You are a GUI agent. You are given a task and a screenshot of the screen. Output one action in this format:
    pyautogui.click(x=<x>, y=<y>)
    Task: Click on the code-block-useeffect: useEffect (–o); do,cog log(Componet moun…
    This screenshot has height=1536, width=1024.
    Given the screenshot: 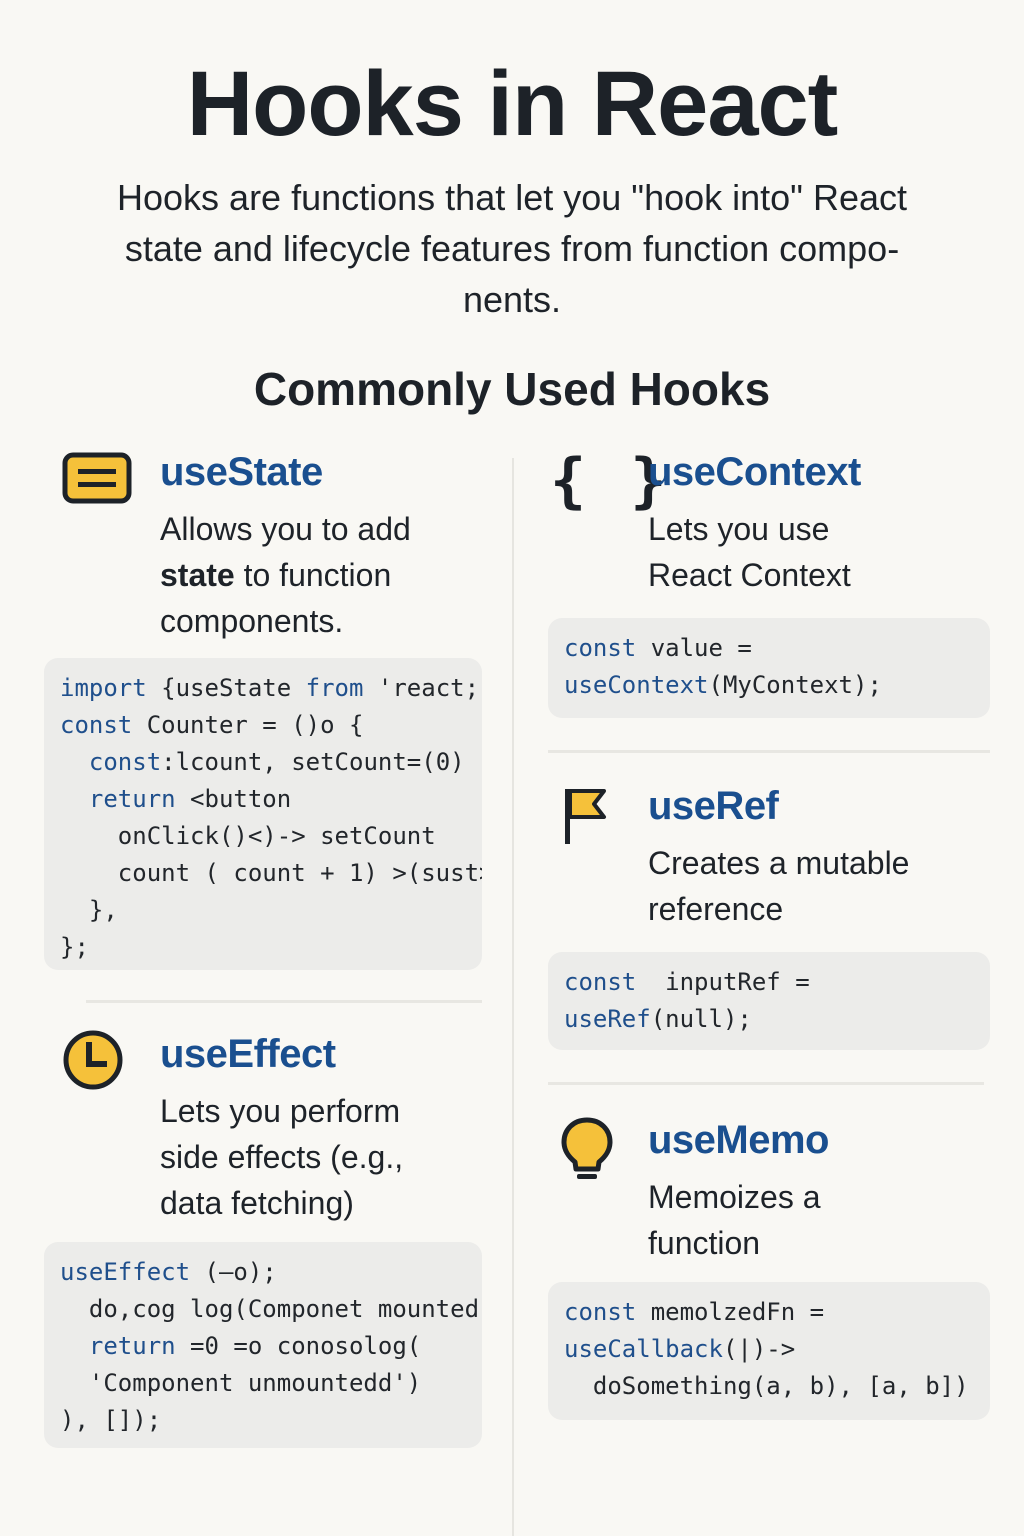 What is the action you would take?
    pyautogui.click(x=263, y=1345)
    